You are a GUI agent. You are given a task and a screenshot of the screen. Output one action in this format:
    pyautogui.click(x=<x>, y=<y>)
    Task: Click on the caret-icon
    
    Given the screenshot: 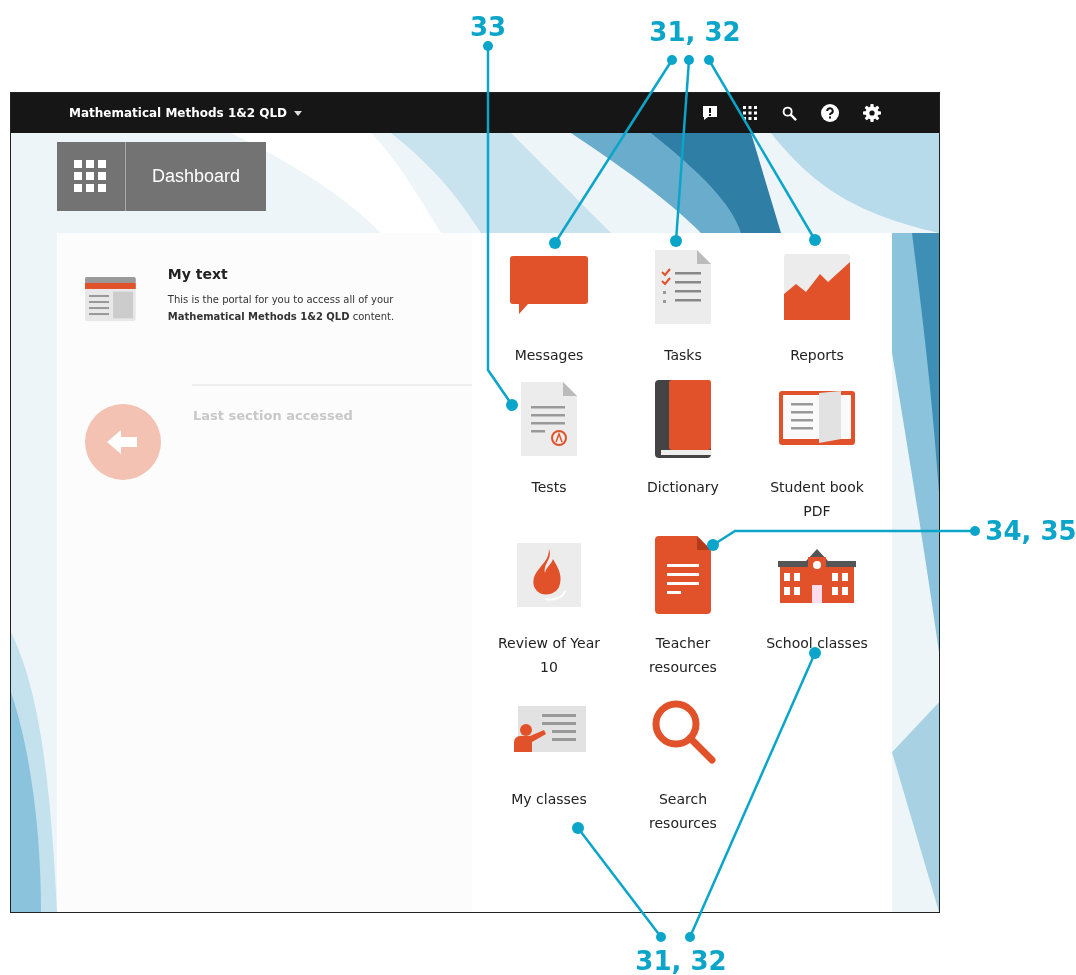 What is the action you would take?
    pyautogui.click(x=298, y=113)
    